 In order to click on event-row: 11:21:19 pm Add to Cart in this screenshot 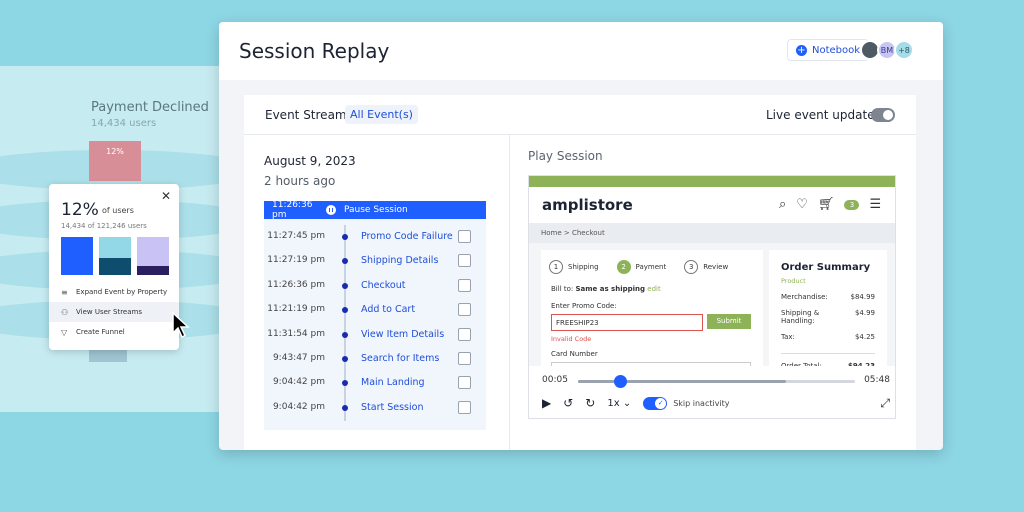, I will do `click(375, 310)`.